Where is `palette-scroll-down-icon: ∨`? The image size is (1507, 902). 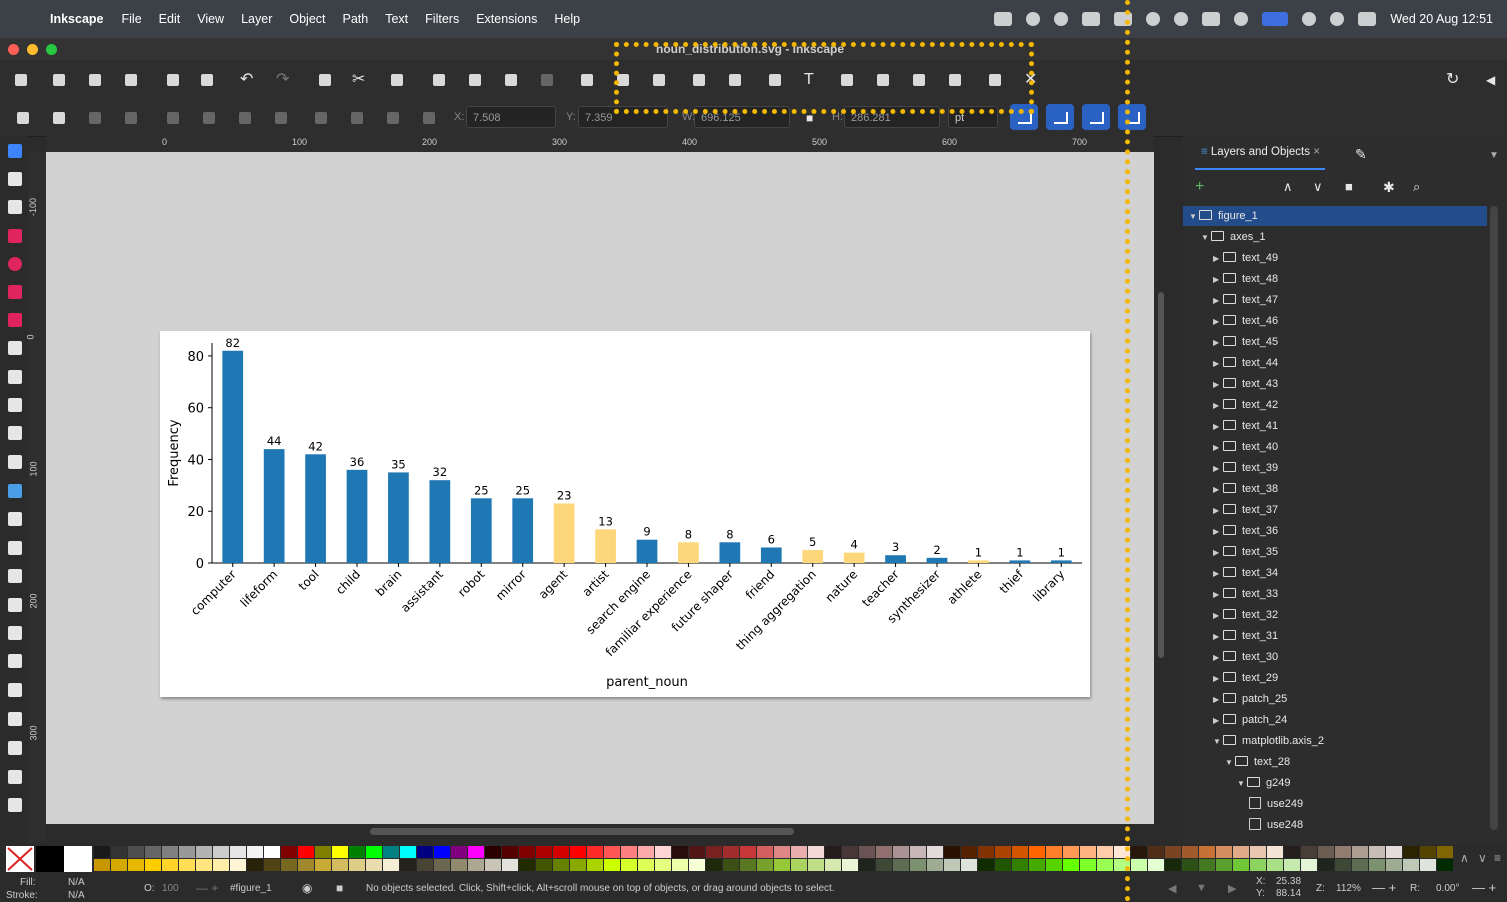 palette-scroll-down-icon: ∨ is located at coordinates (1482, 858).